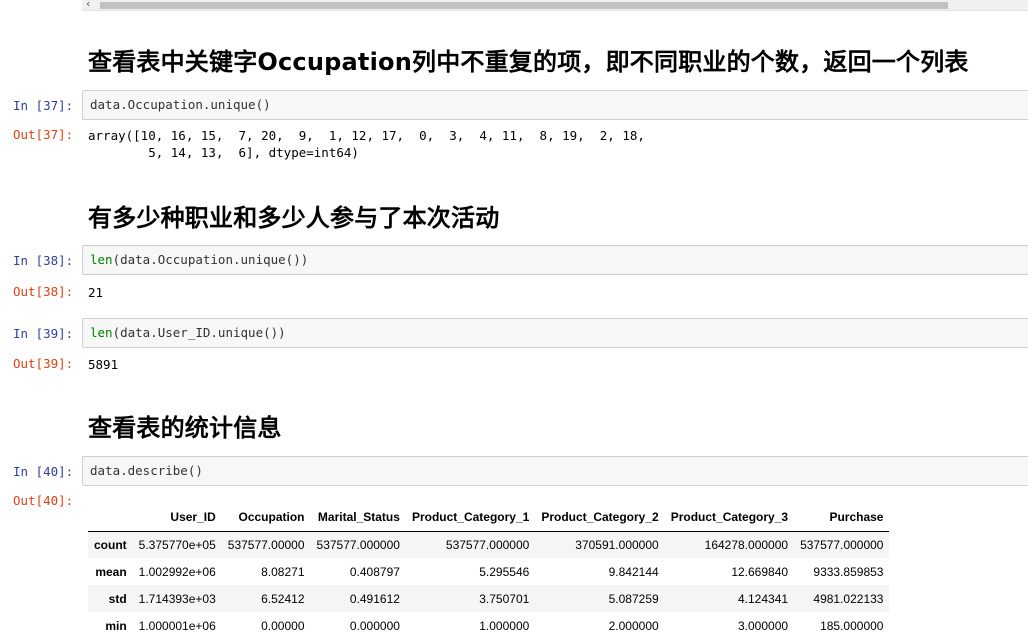 This screenshot has height=640, width=1028. I want to click on code-text-37: data.Occupation.unique(), so click(180, 104).